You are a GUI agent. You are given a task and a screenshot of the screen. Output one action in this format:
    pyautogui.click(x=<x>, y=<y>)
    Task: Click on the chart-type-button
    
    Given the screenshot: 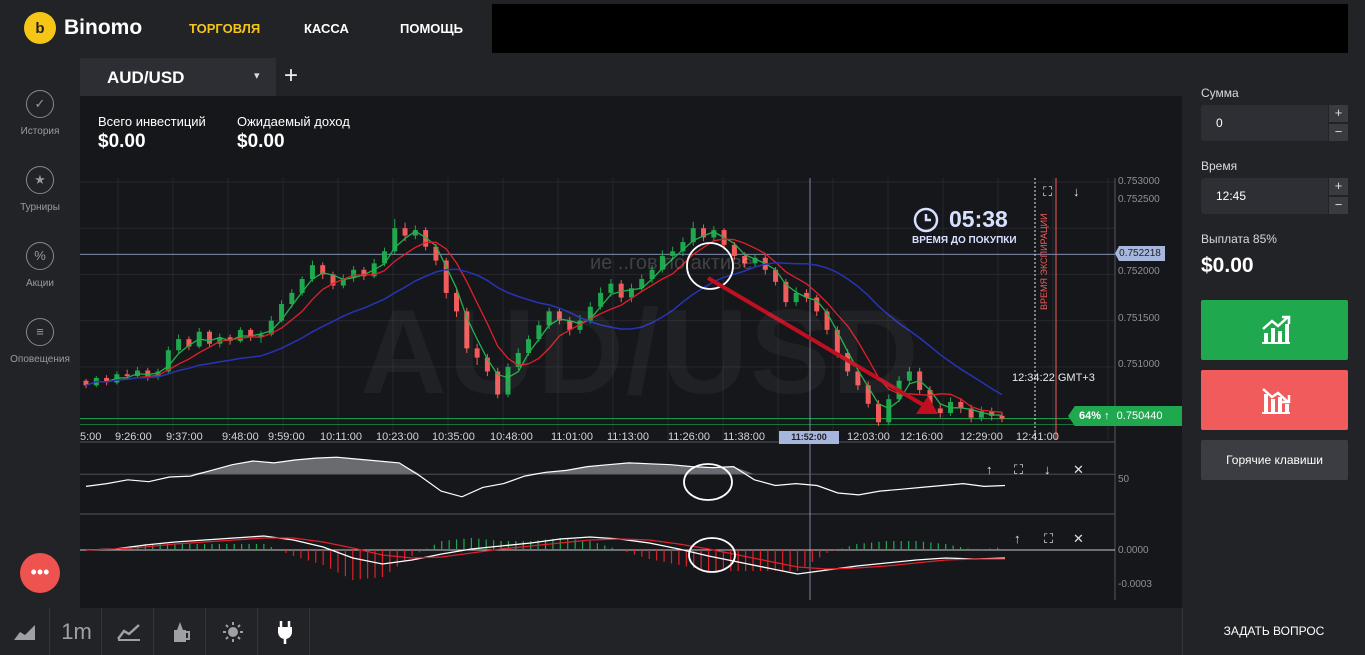 What is the action you would take?
    pyautogui.click(x=25, y=631)
    